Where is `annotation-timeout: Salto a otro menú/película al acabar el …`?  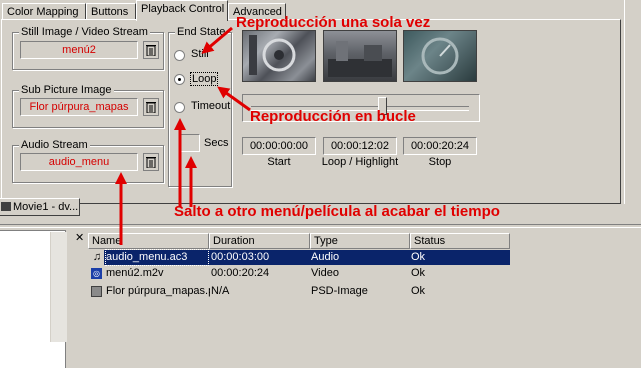
annotation-timeout: Salto a otro menú/película al acabar el … is located at coordinates (337, 211).